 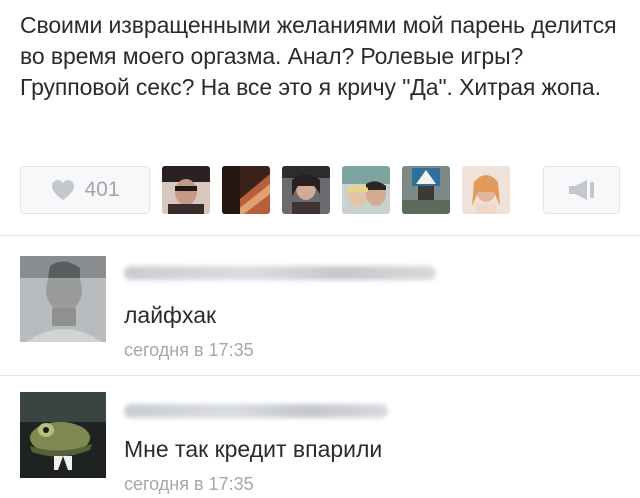 I want to click on comment-text: лайфхак, so click(x=170, y=315).